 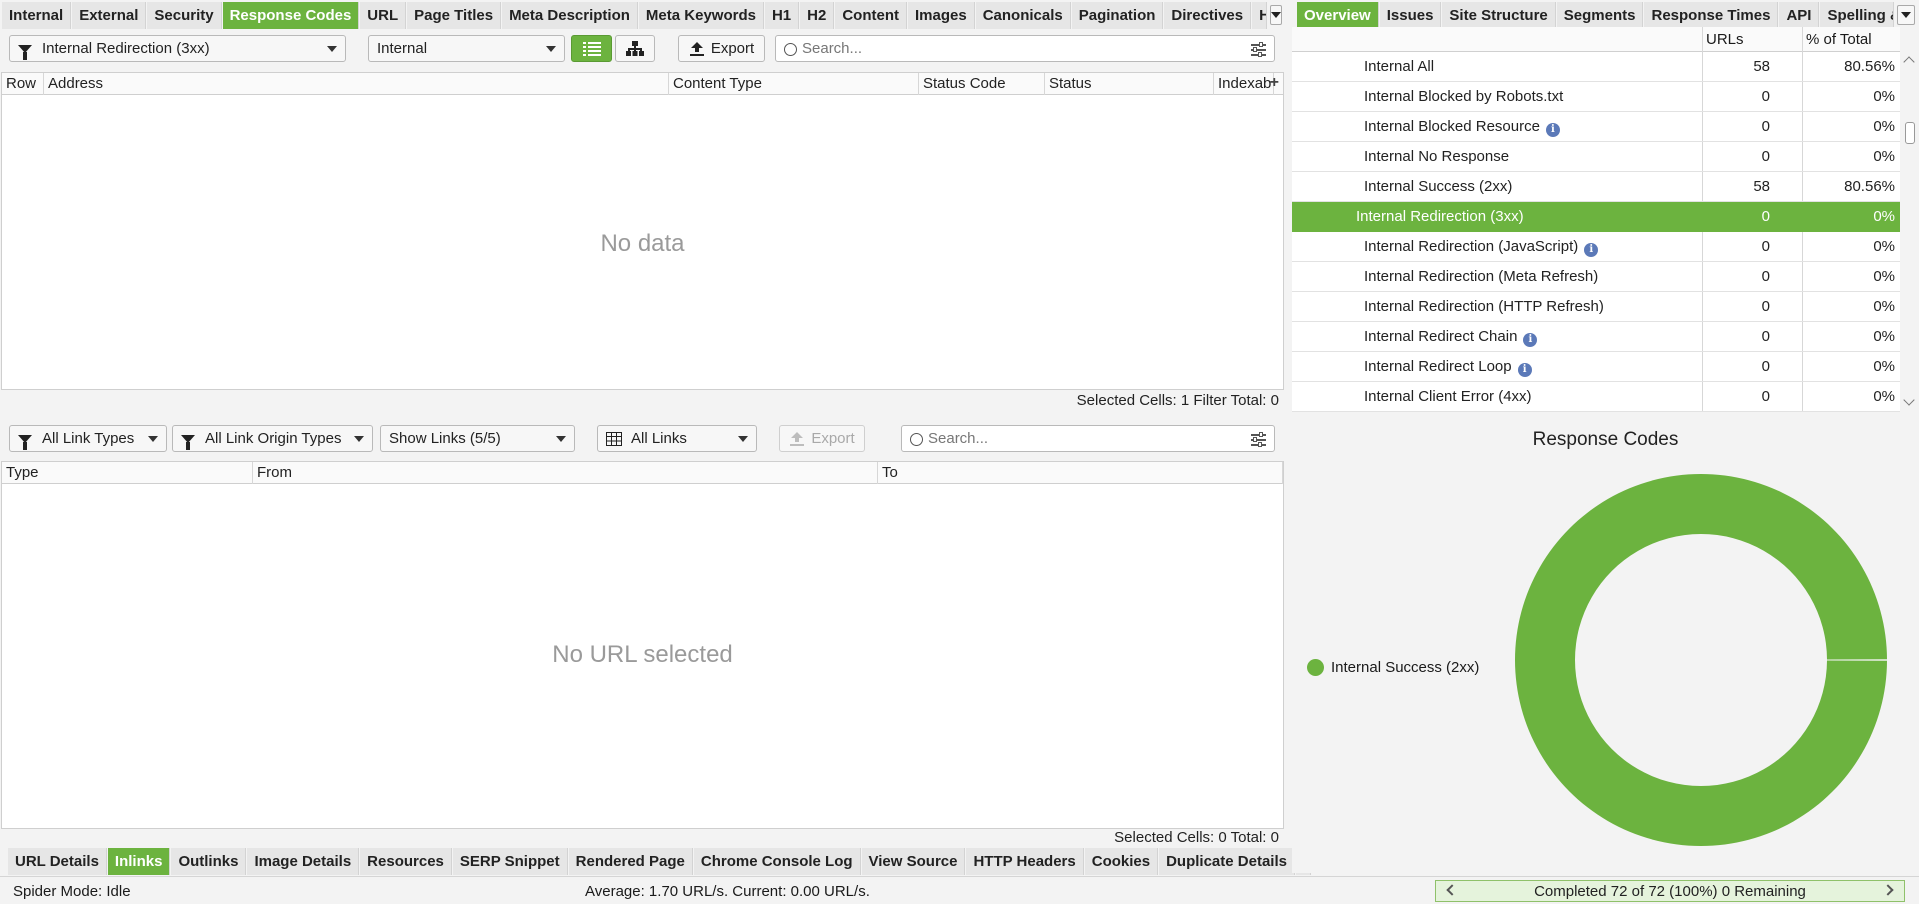 What do you see at coordinates (383, 15) in the screenshot?
I see `main-tab-url: URL` at bounding box center [383, 15].